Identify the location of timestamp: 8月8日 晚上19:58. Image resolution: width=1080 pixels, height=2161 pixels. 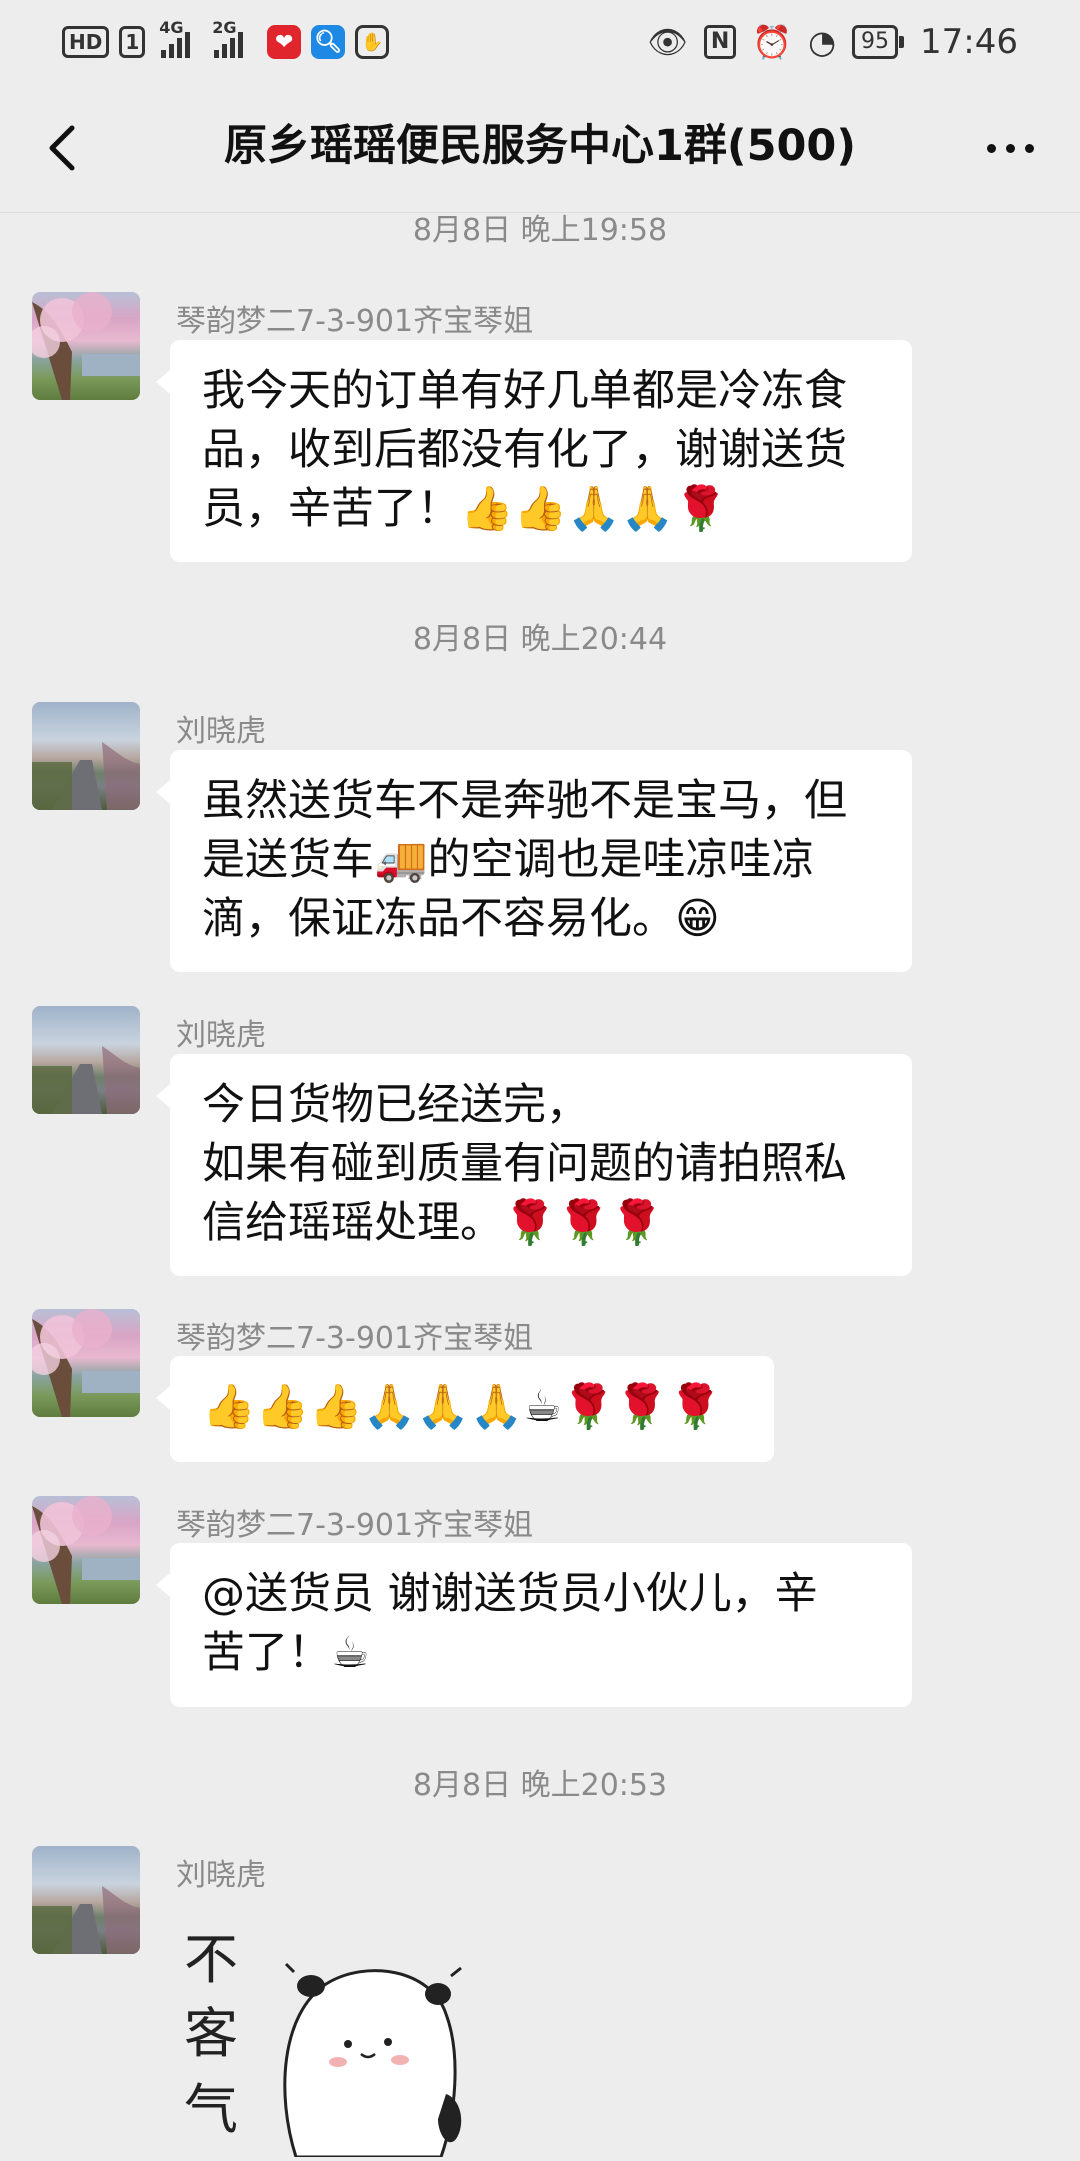
(540, 230).